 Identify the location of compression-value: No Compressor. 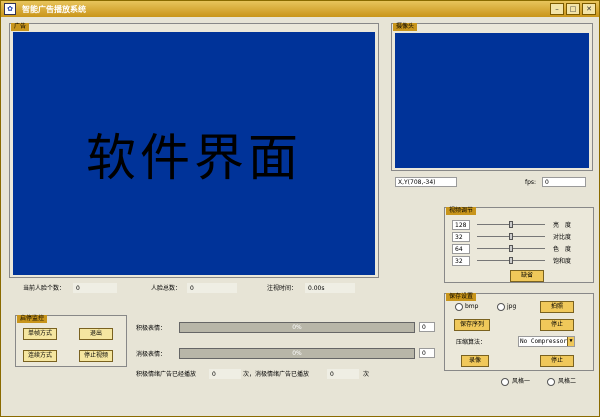
(543, 341).